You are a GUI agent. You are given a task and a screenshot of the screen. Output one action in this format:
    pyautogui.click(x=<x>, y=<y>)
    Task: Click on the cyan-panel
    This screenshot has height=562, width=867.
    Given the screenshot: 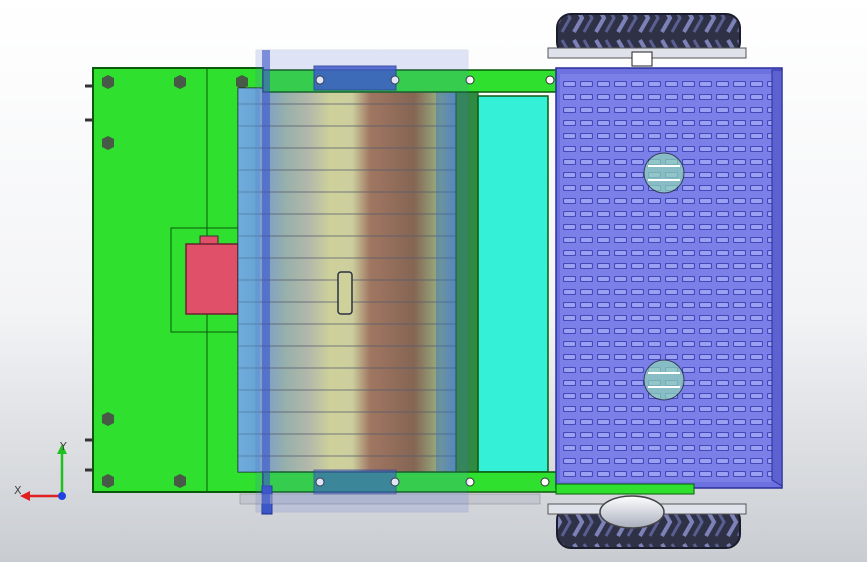 What is the action you would take?
    pyautogui.click(x=513, y=284)
    